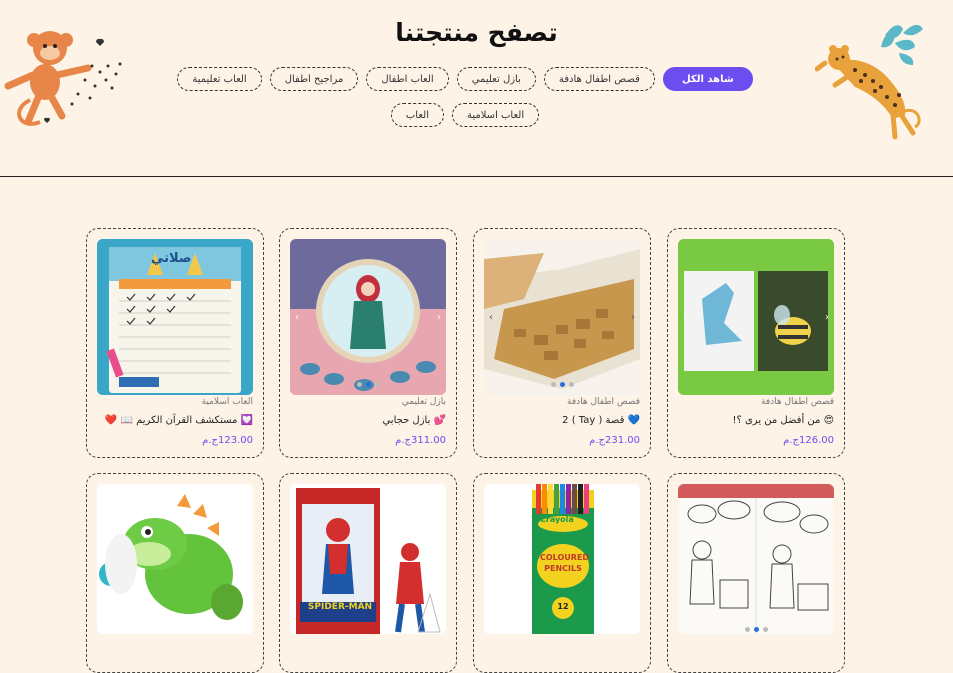  Describe the element at coordinates (783, 420) in the screenshot. I see `product-name: 😍 من أفضل من يرى ؟!` at that location.